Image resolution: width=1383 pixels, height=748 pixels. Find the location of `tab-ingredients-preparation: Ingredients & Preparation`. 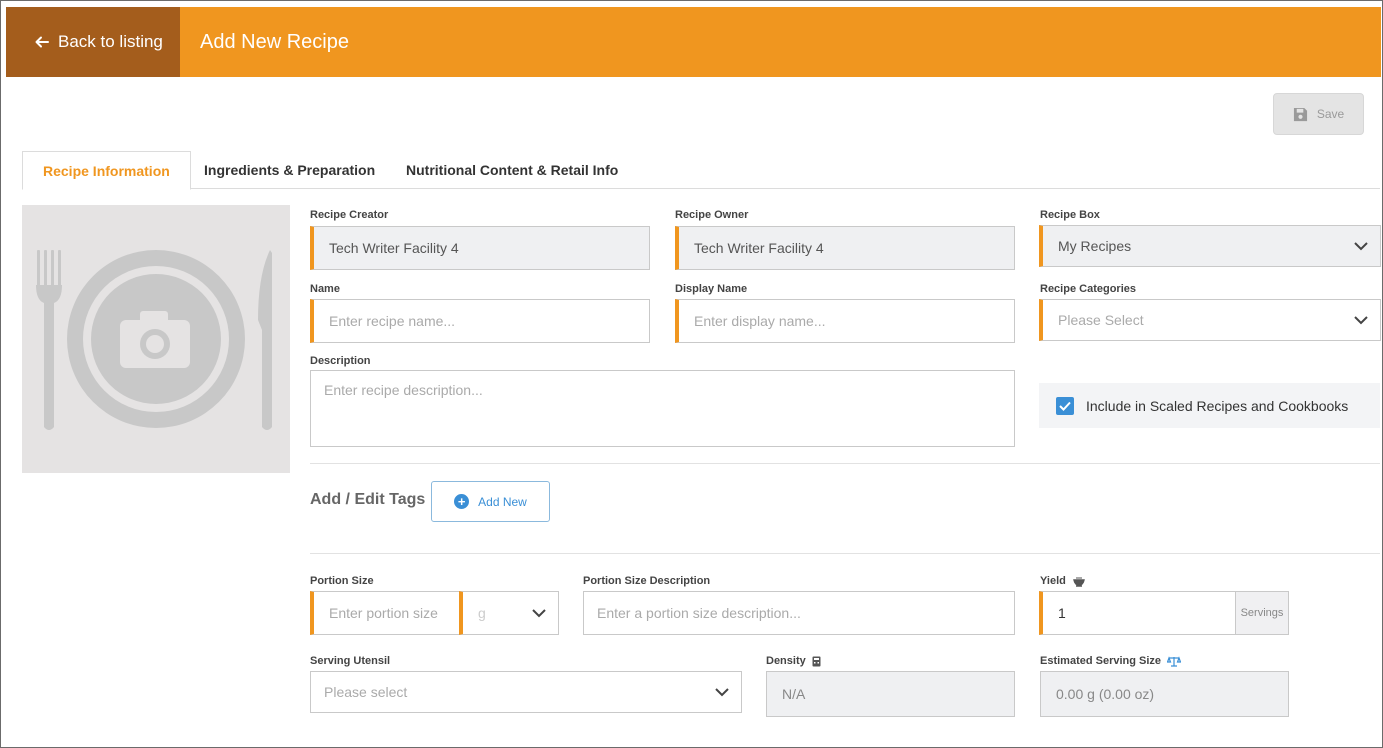

tab-ingredients-preparation: Ingredients & Preparation is located at coordinates (289, 170).